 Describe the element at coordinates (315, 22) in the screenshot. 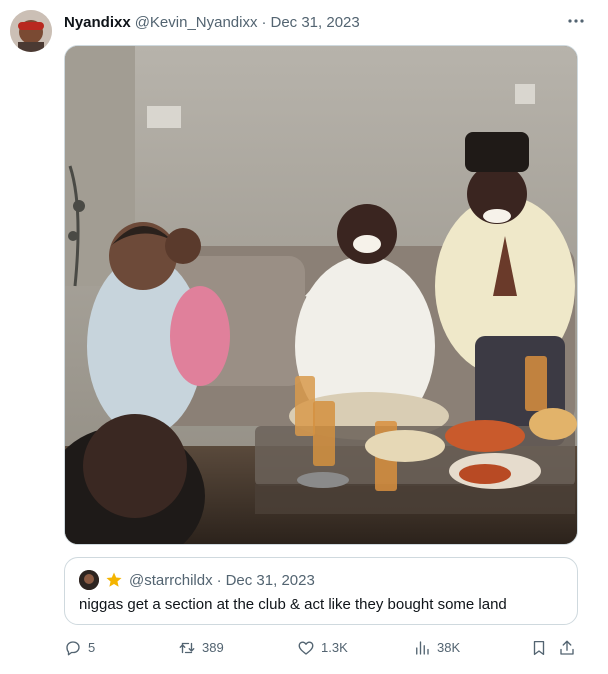

I see `tweet-date: Dec 31, 2023` at that location.